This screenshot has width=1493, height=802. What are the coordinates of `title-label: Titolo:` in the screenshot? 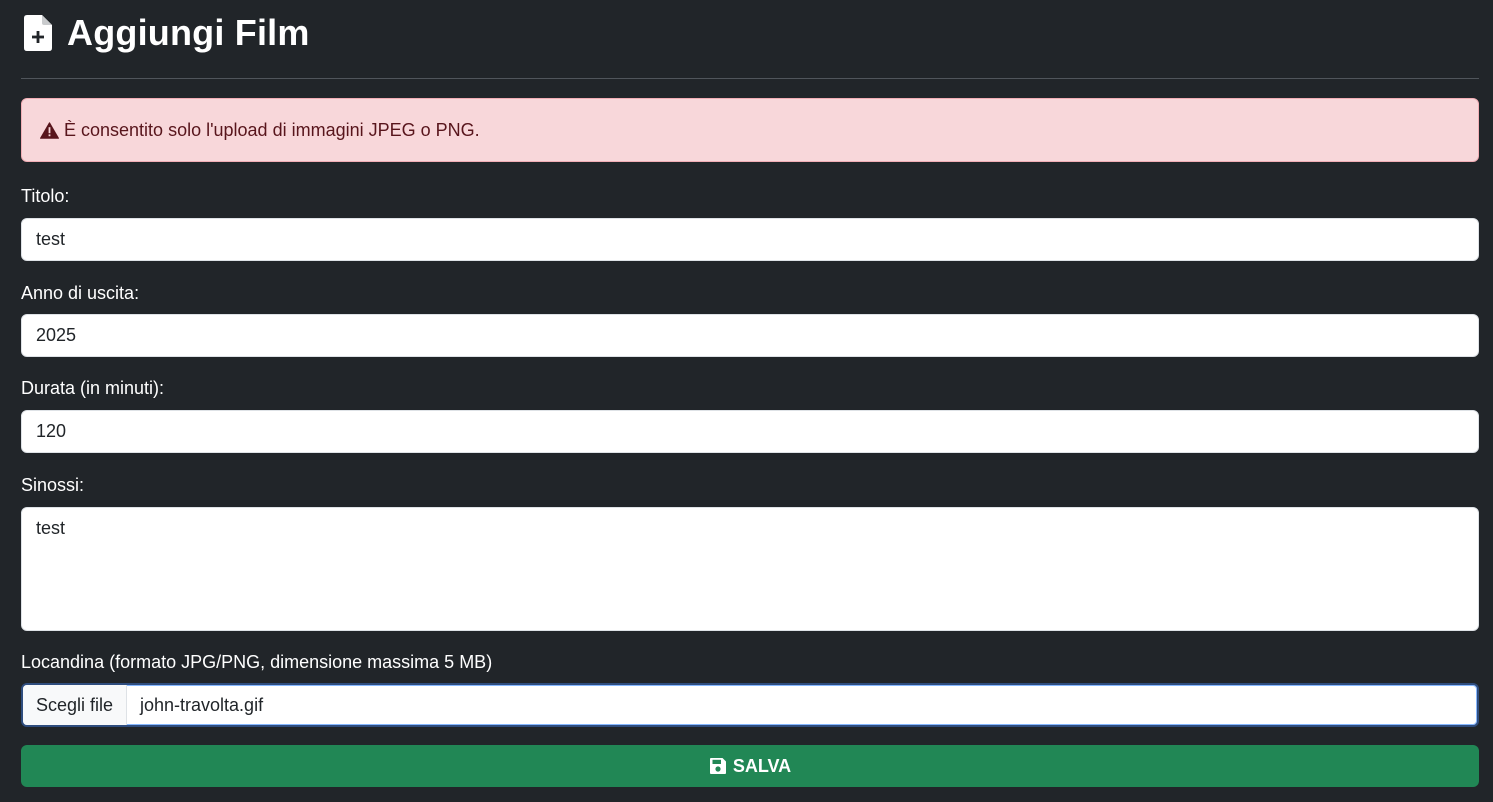 It's located at (45, 196).